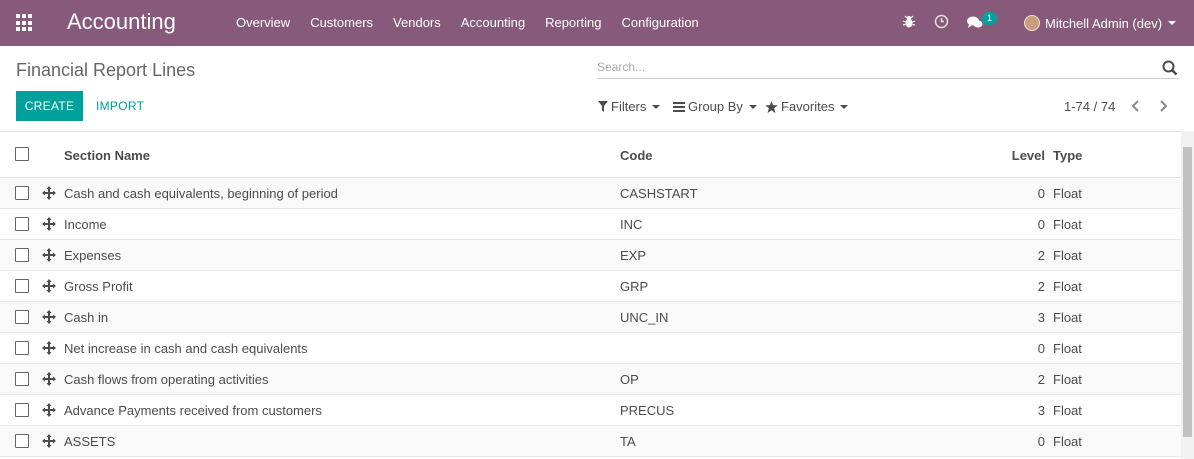 This screenshot has width=1194, height=459. I want to click on menu-item-accounting: Accounting, so click(493, 23).